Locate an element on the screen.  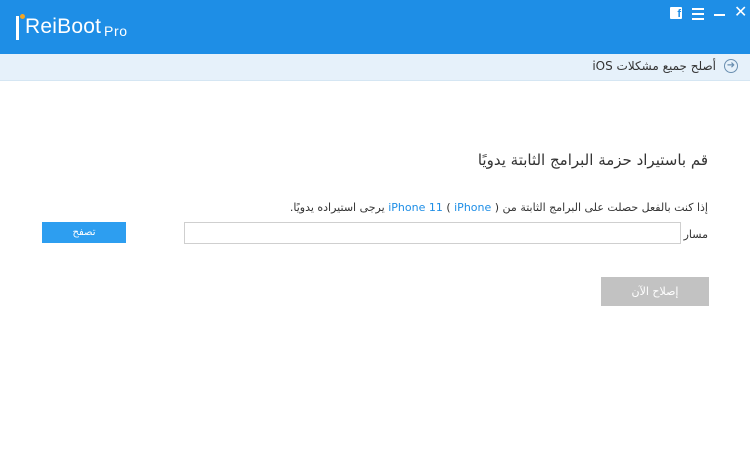
path-label: مسار is located at coordinates (695, 234).